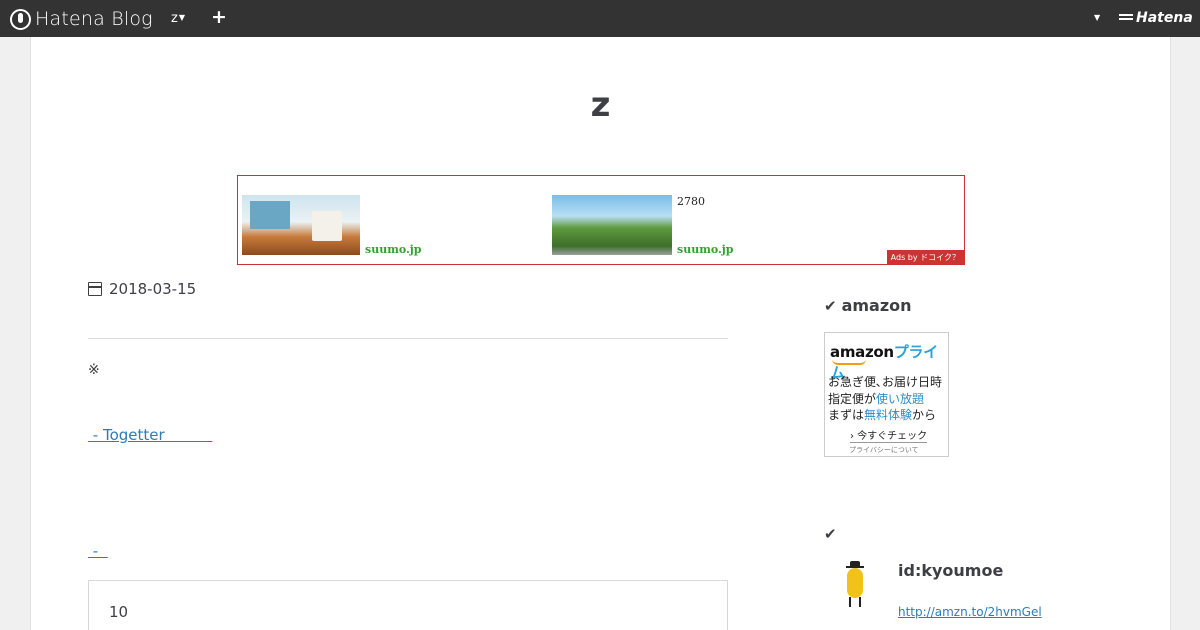  What do you see at coordinates (408, 338) in the screenshot?
I see `entry-divider` at bounding box center [408, 338].